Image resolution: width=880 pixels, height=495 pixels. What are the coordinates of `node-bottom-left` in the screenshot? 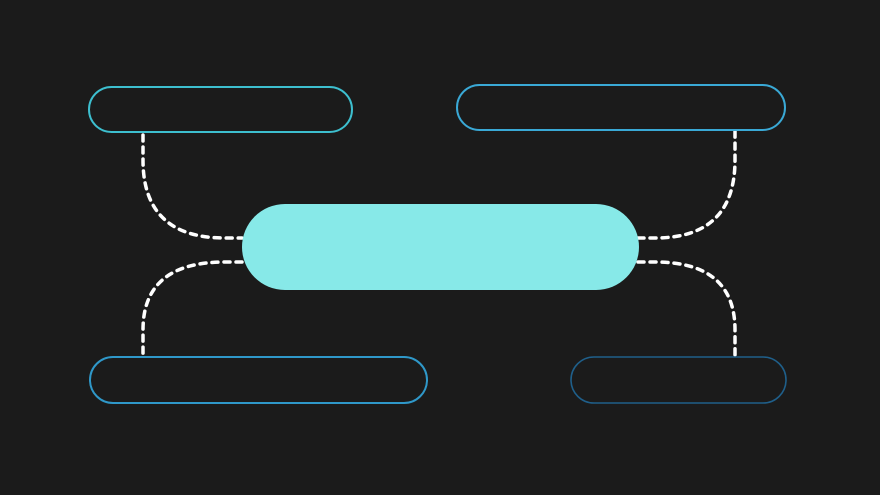 It's located at (258, 380).